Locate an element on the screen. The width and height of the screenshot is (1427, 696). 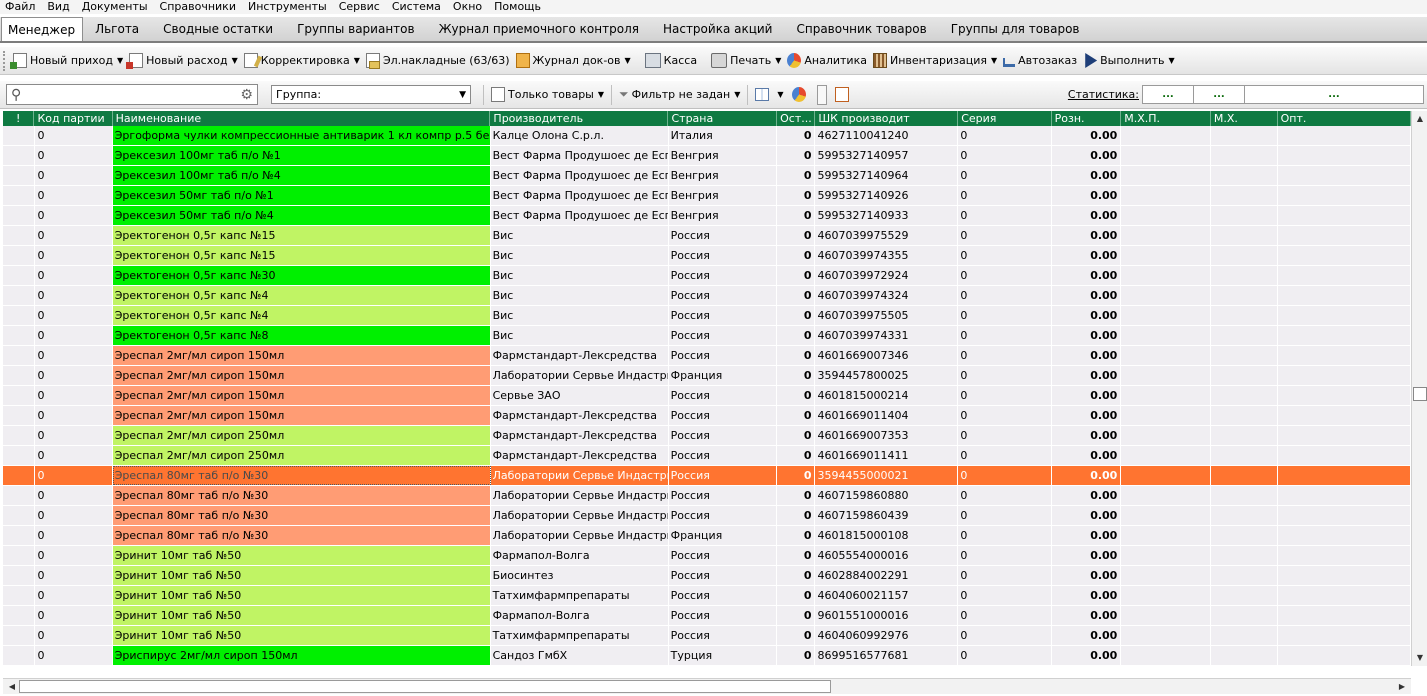
tab-item: Настройка акций is located at coordinates (718, 29).